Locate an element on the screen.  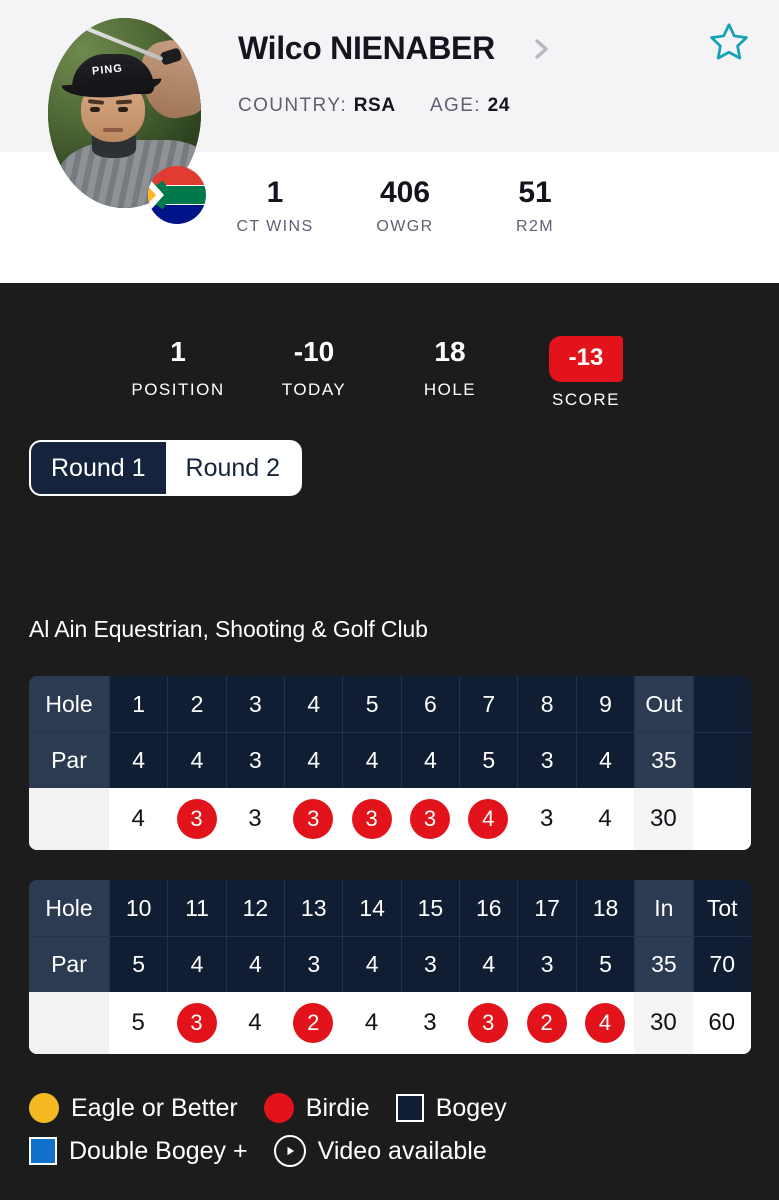
kpi-ct-wins: 1 CT WINS is located at coordinates (275, 206).